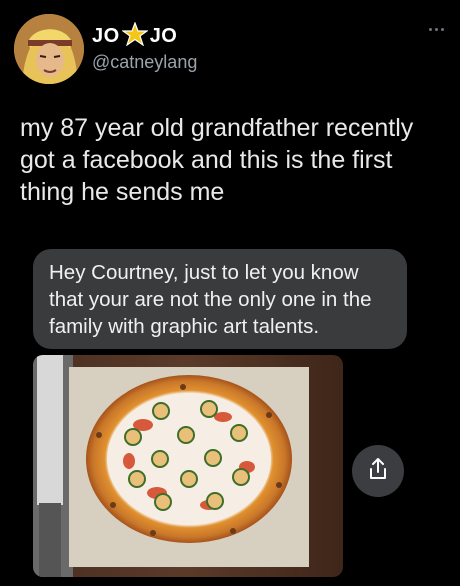 The height and width of the screenshot is (586, 460). I want to click on display-name-right: JO, so click(163, 36).